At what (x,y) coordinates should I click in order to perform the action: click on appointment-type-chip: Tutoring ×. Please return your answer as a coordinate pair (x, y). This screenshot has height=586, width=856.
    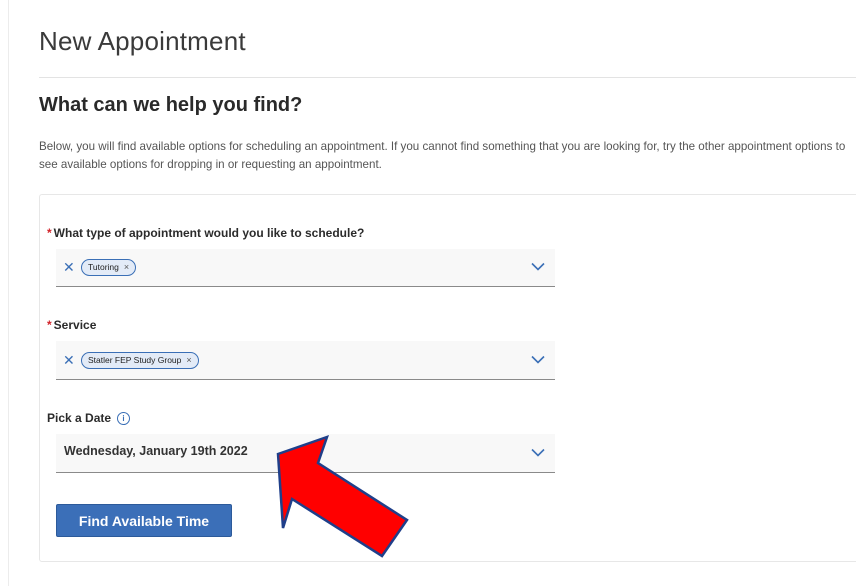
    Looking at the image, I should click on (109, 267).